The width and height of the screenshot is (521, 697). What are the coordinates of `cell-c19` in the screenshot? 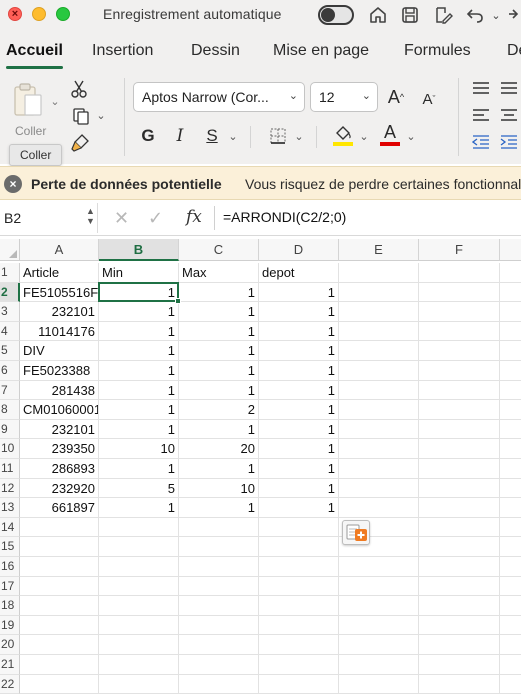 It's located at (219, 625).